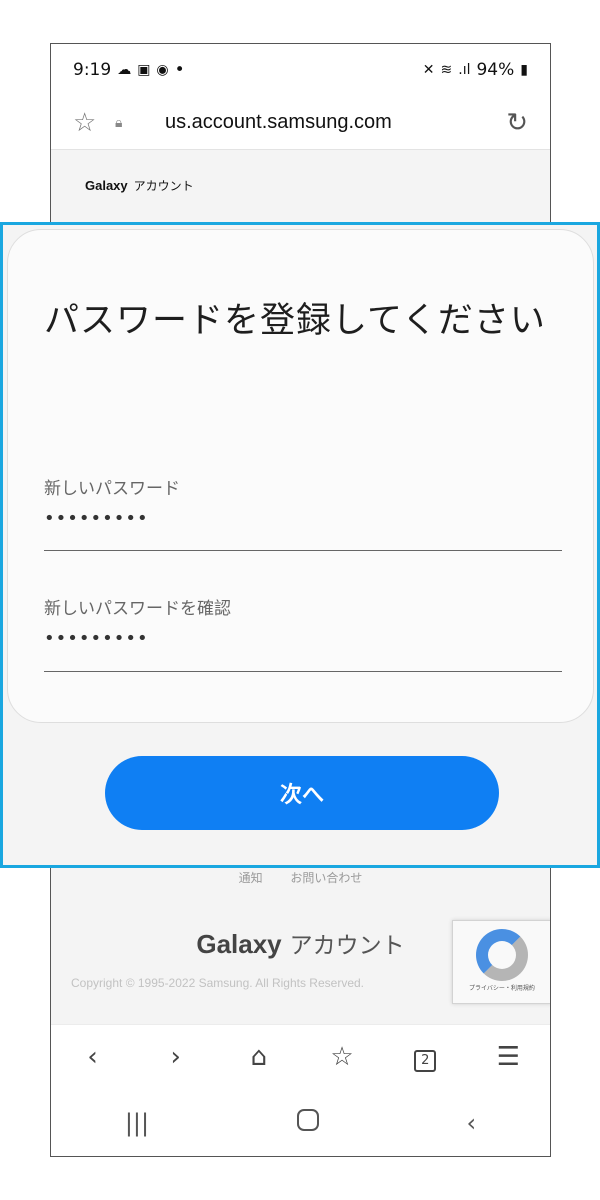 The width and height of the screenshot is (600, 1200). What do you see at coordinates (302, 793) in the screenshot?
I see `next-button: 次へ` at bounding box center [302, 793].